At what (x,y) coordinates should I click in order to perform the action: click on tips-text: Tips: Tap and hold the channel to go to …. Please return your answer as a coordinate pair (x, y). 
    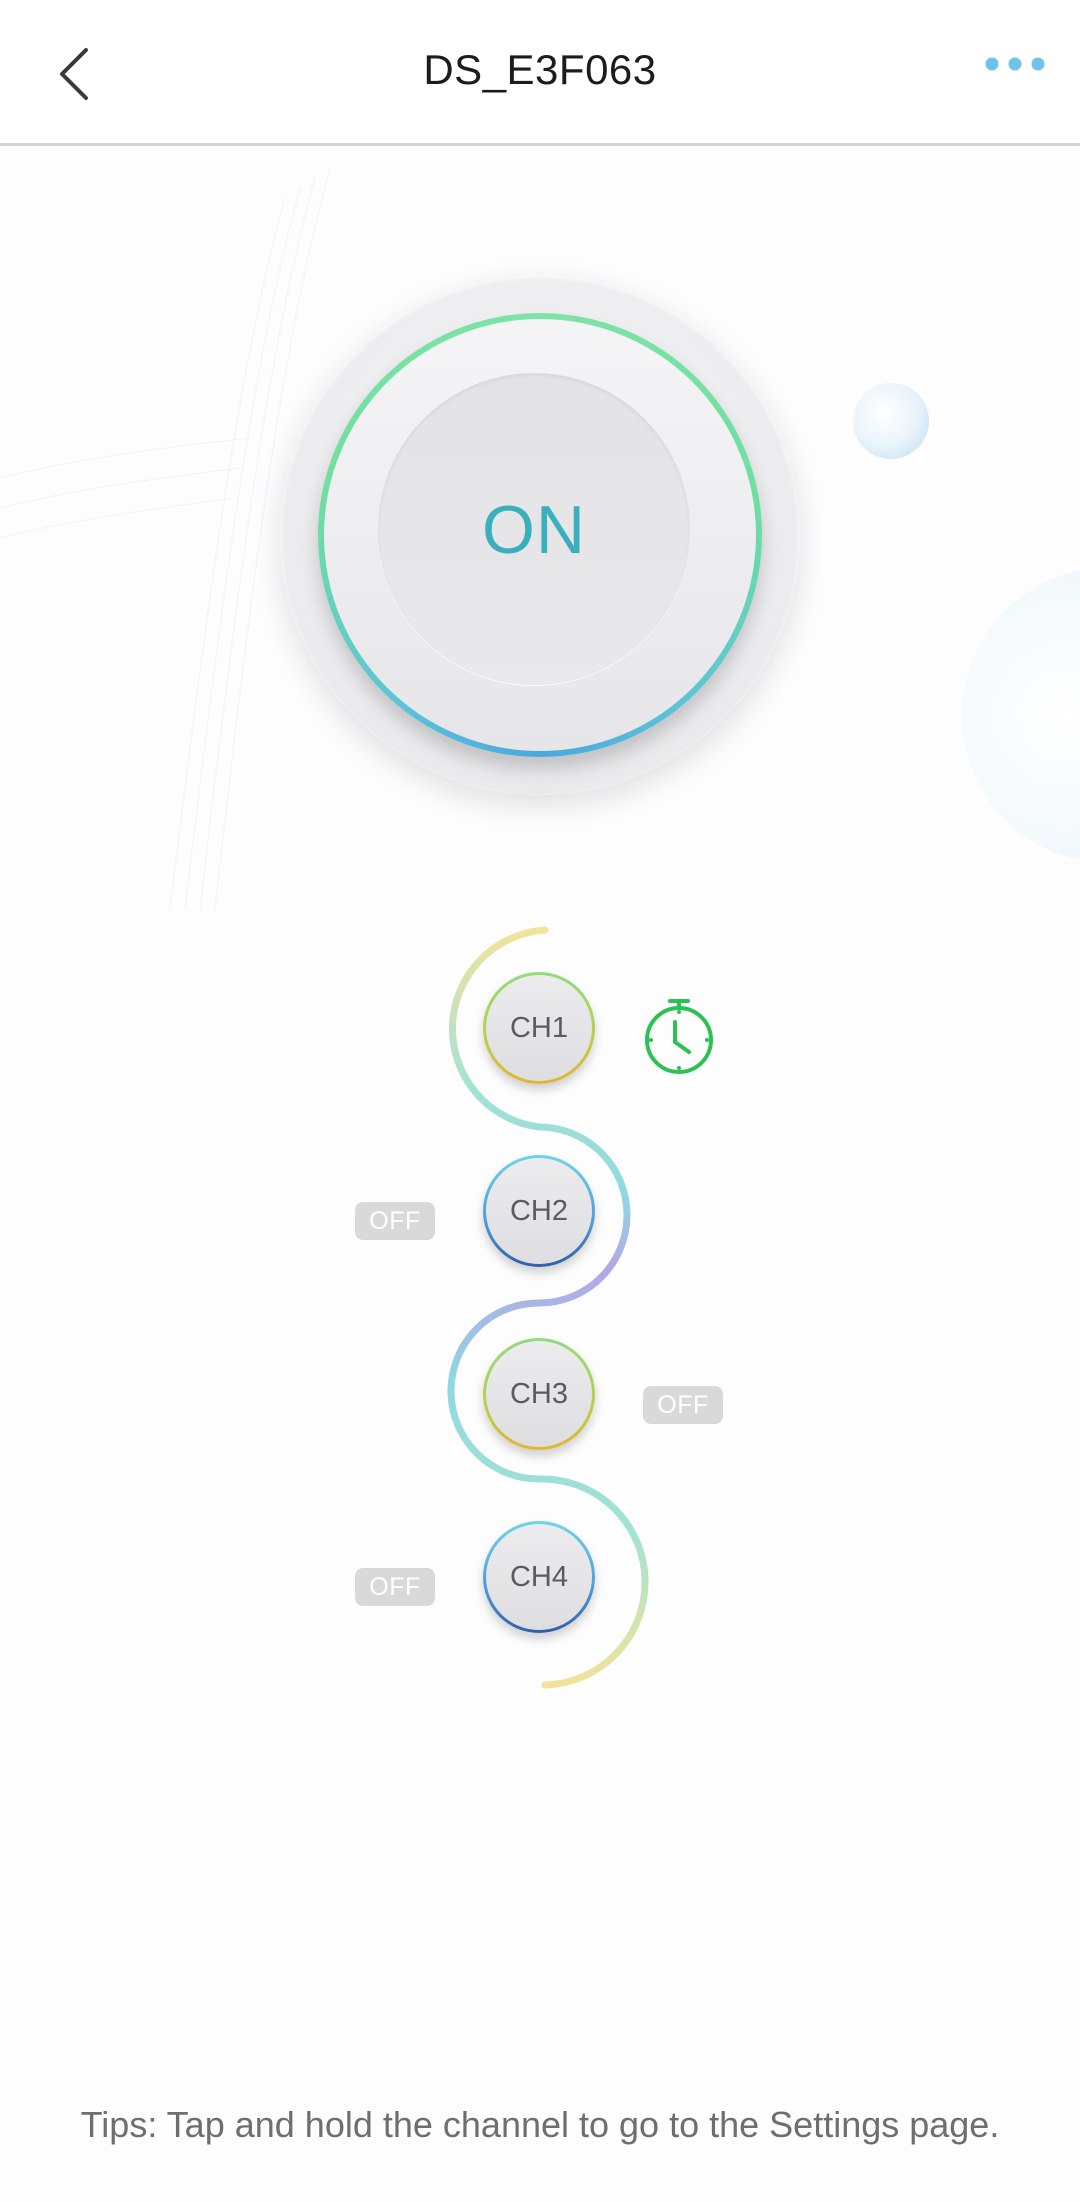
    Looking at the image, I should click on (540, 2124).